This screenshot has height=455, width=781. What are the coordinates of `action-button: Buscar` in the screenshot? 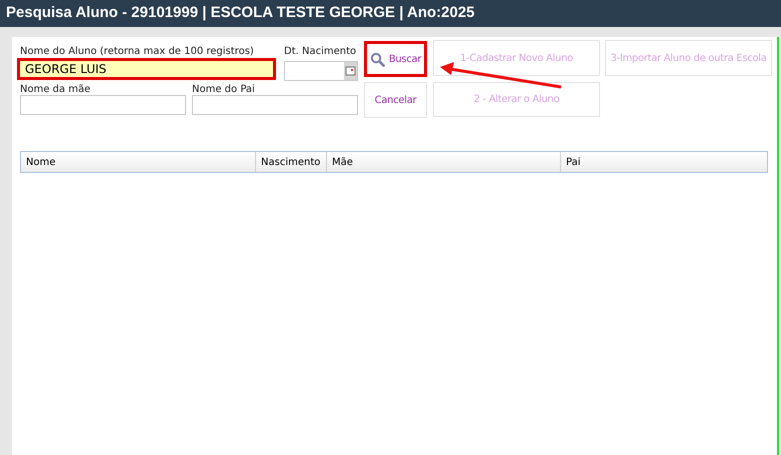 It's located at (395, 59).